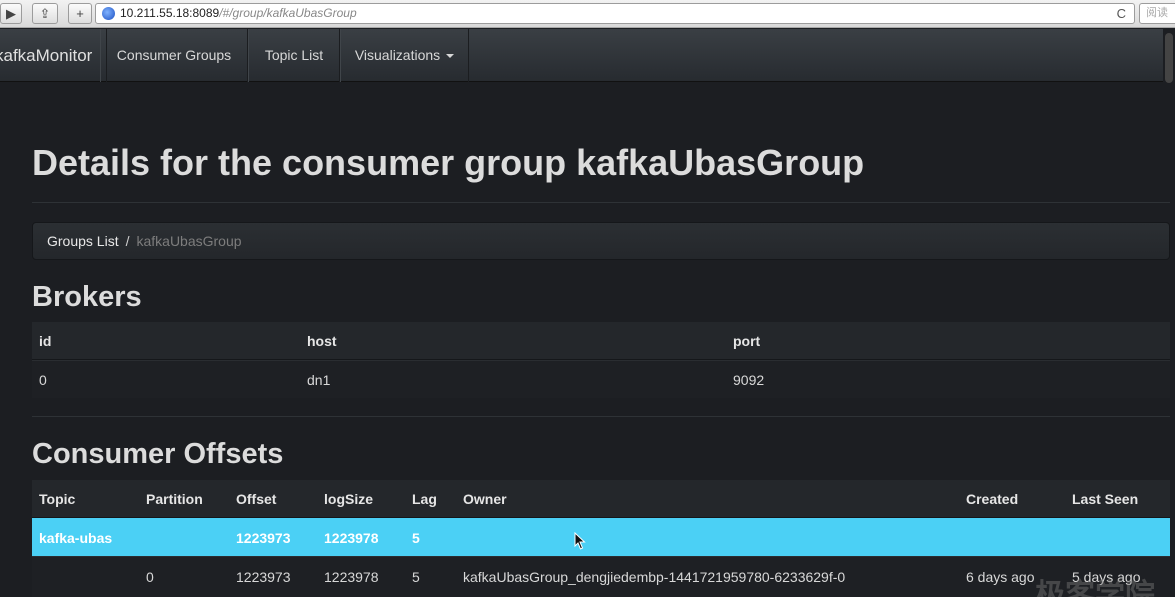 The image size is (1175, 597). I want to click on column-header: Owner, so click(485, 499).